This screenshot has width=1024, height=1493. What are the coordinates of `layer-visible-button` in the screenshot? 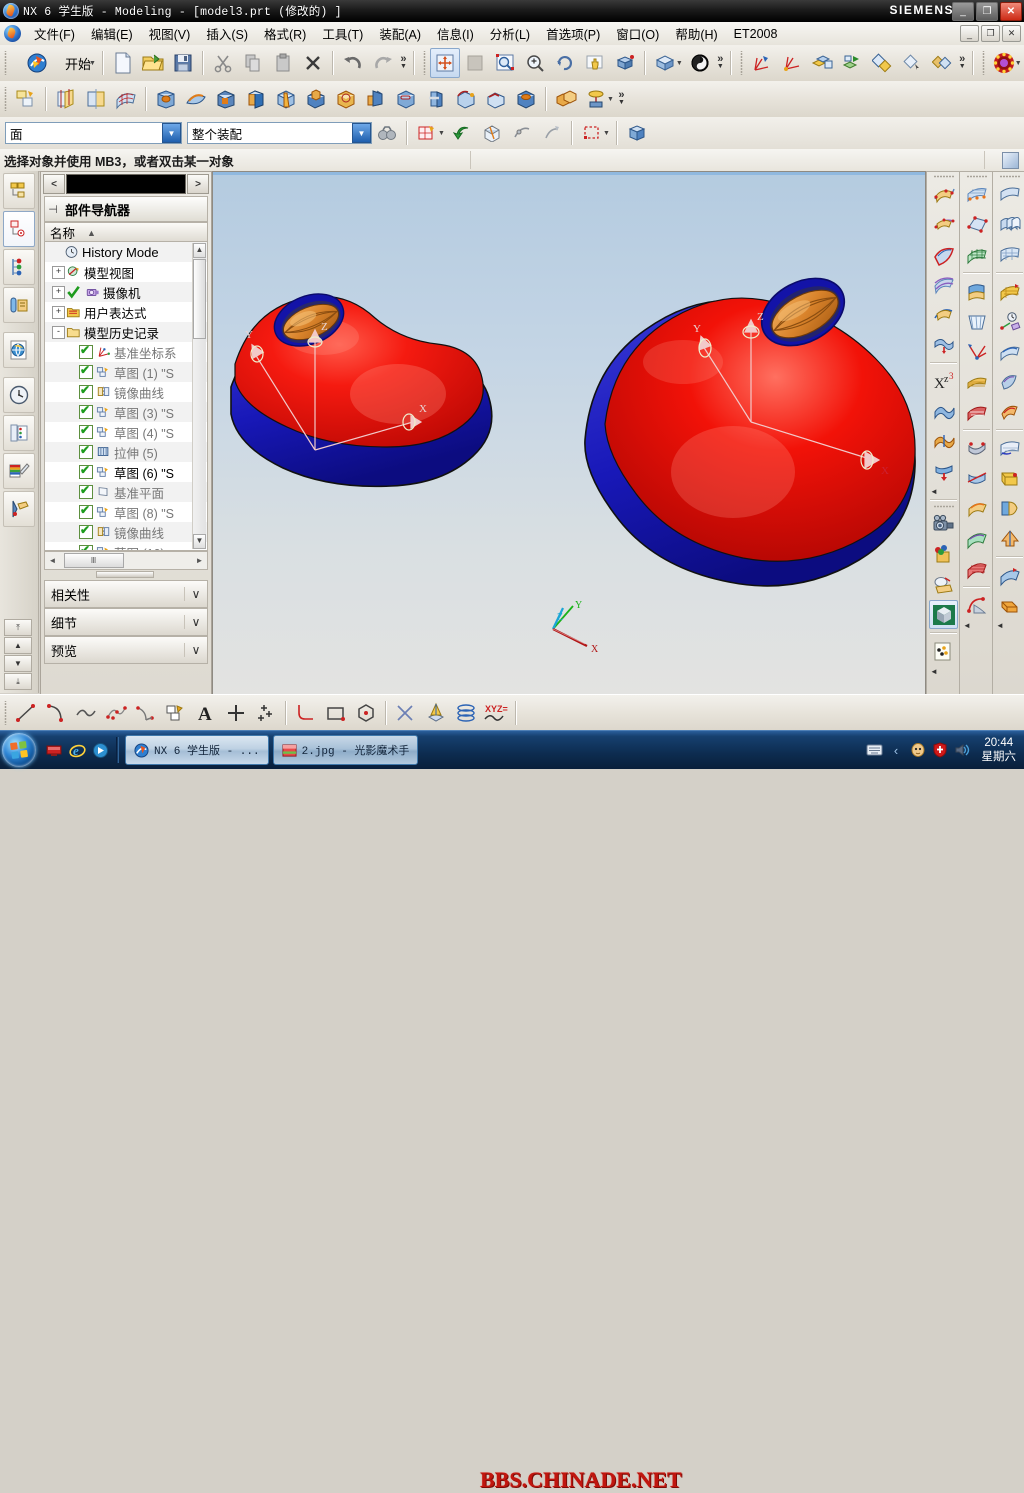 It's located at (912, 63).